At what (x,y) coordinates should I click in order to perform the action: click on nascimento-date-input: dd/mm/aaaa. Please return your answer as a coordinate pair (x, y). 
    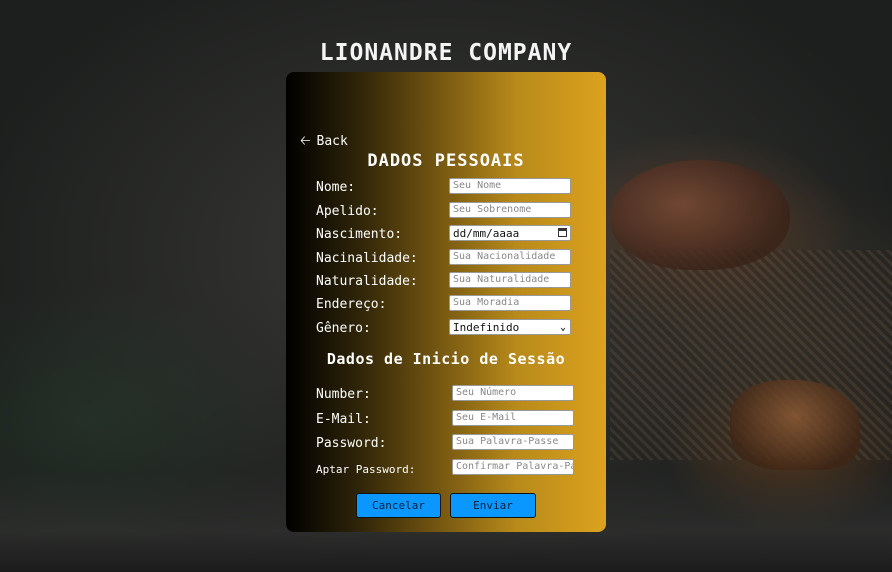
    Looking at the image, I should click on (510, 233).